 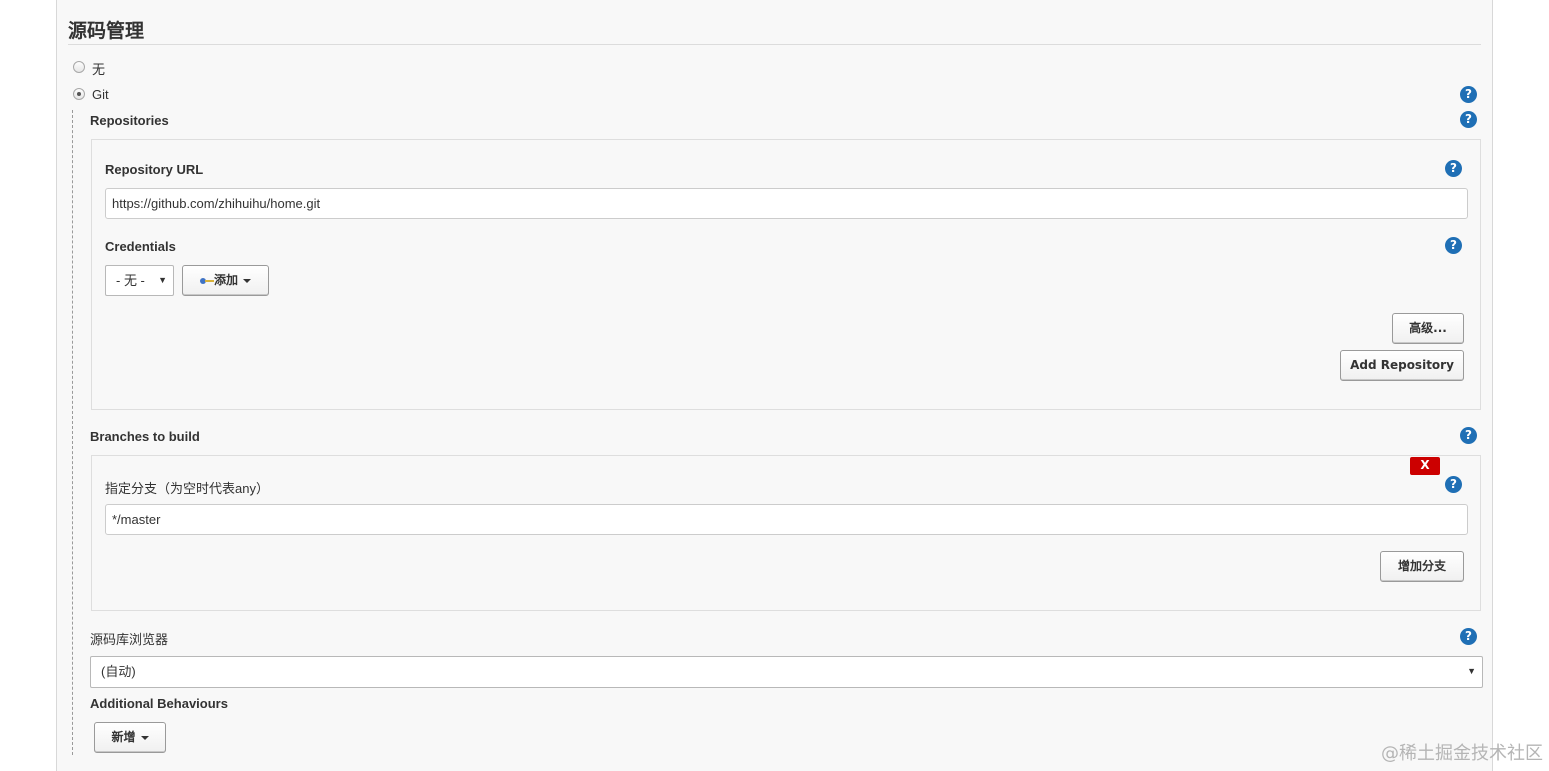 What do you see at coordinates (106, 31) in the screenshot?
I see `section-title: 源码管理` at bounding box center [106, 31].